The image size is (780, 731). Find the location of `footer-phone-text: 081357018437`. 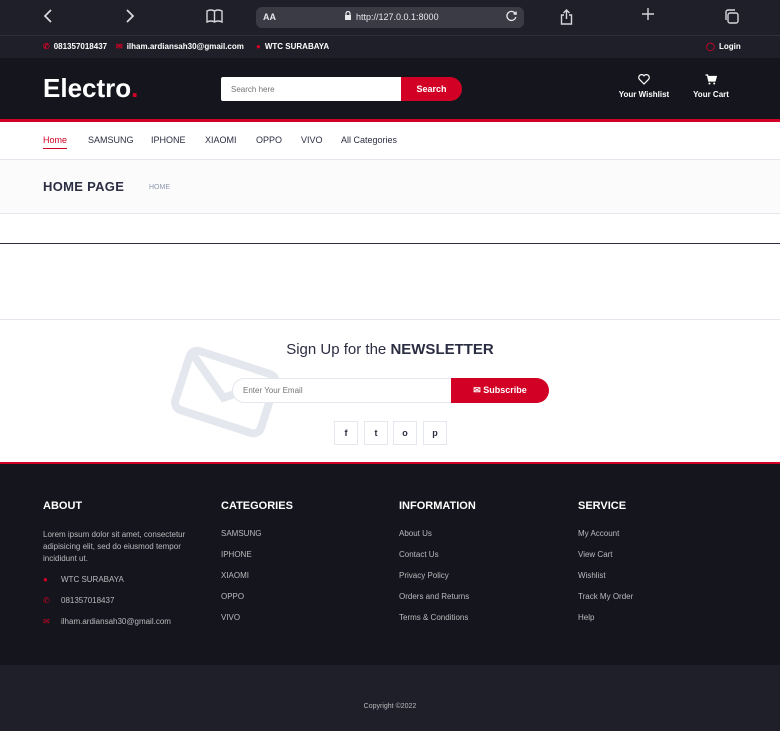

footer-phone-text: 081357018437 is located at coordinates (88, 600).